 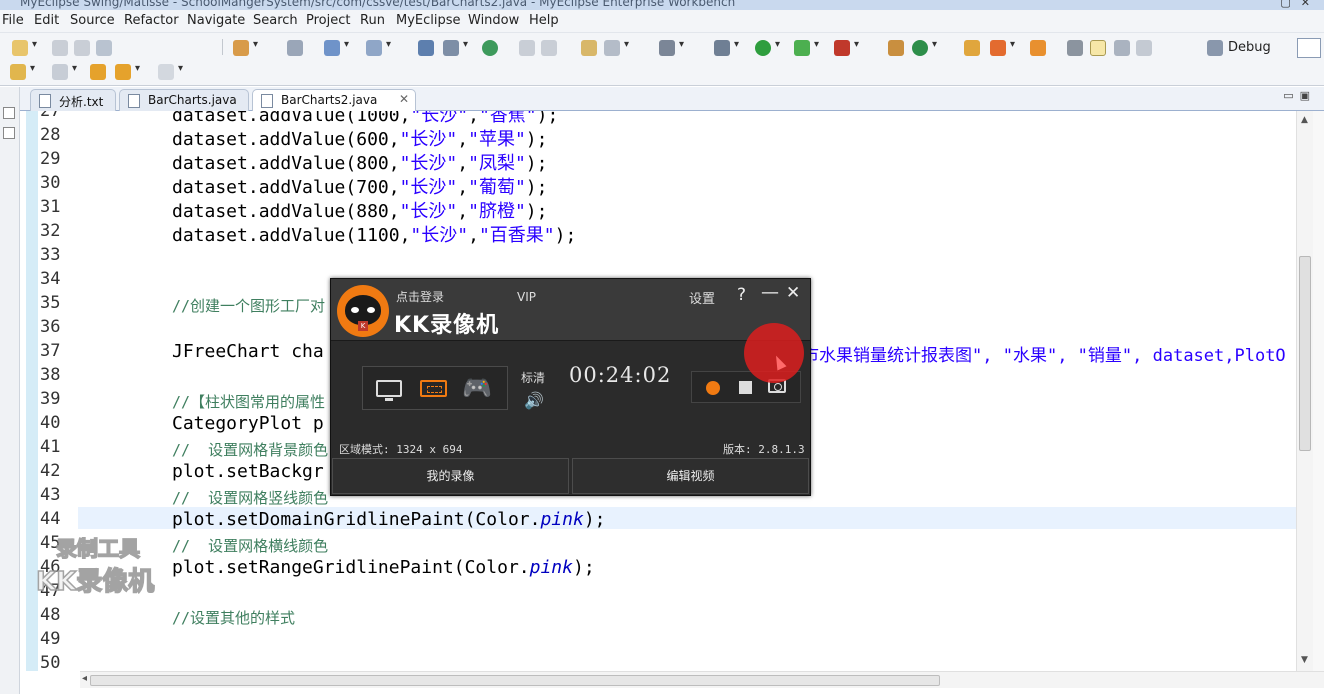 I want to click on package-explorer-icon, so click(x=9, y=133).